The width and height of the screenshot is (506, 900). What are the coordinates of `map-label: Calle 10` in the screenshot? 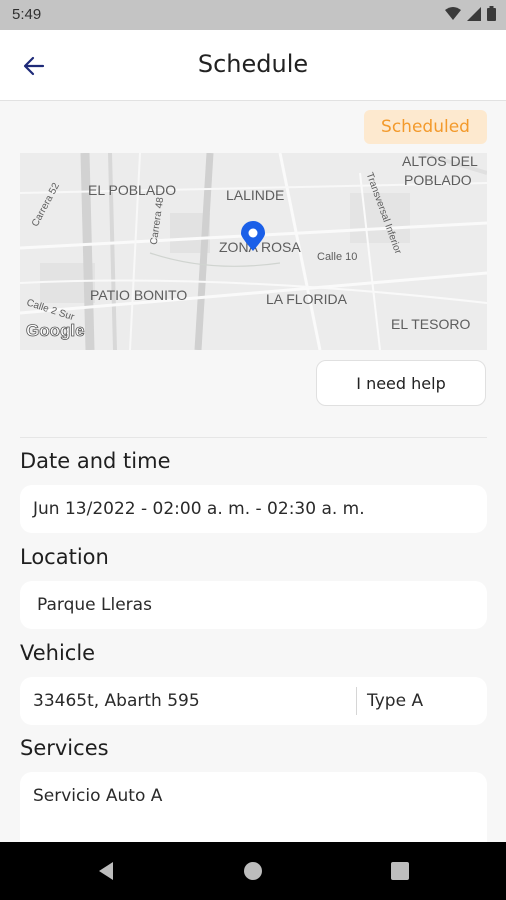 It's located at (337, 257).